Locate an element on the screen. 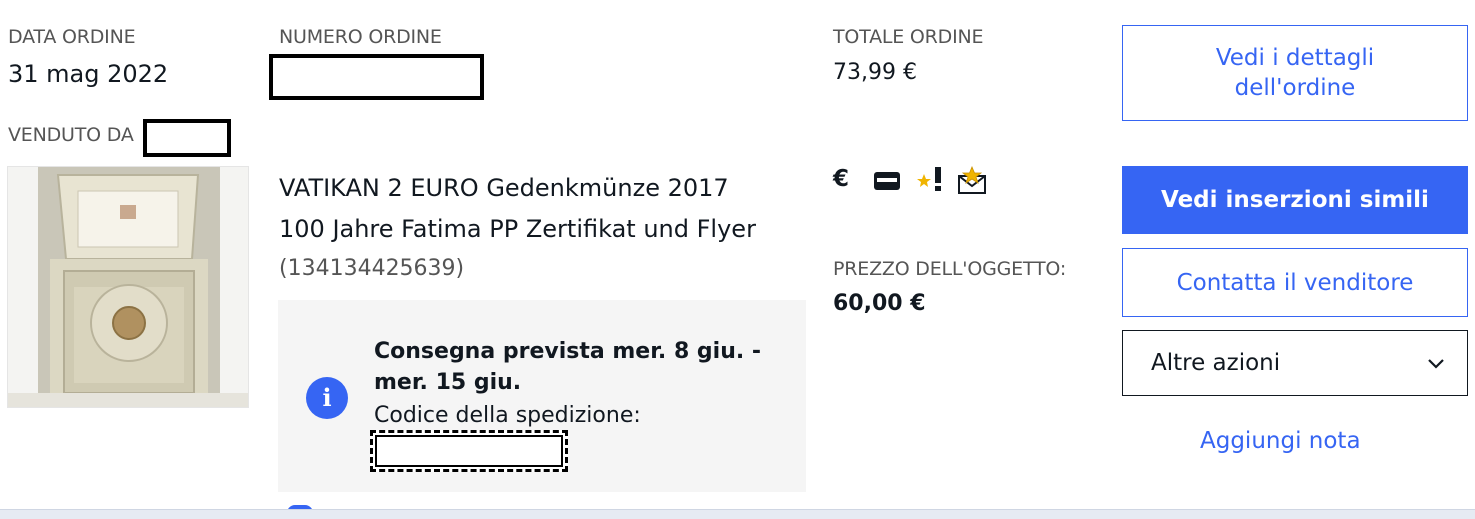 The width and height of the screenshot is (1475, 519). delivery-estimate-line2: mer. 15 giu. is located at coordinates (448, 382).